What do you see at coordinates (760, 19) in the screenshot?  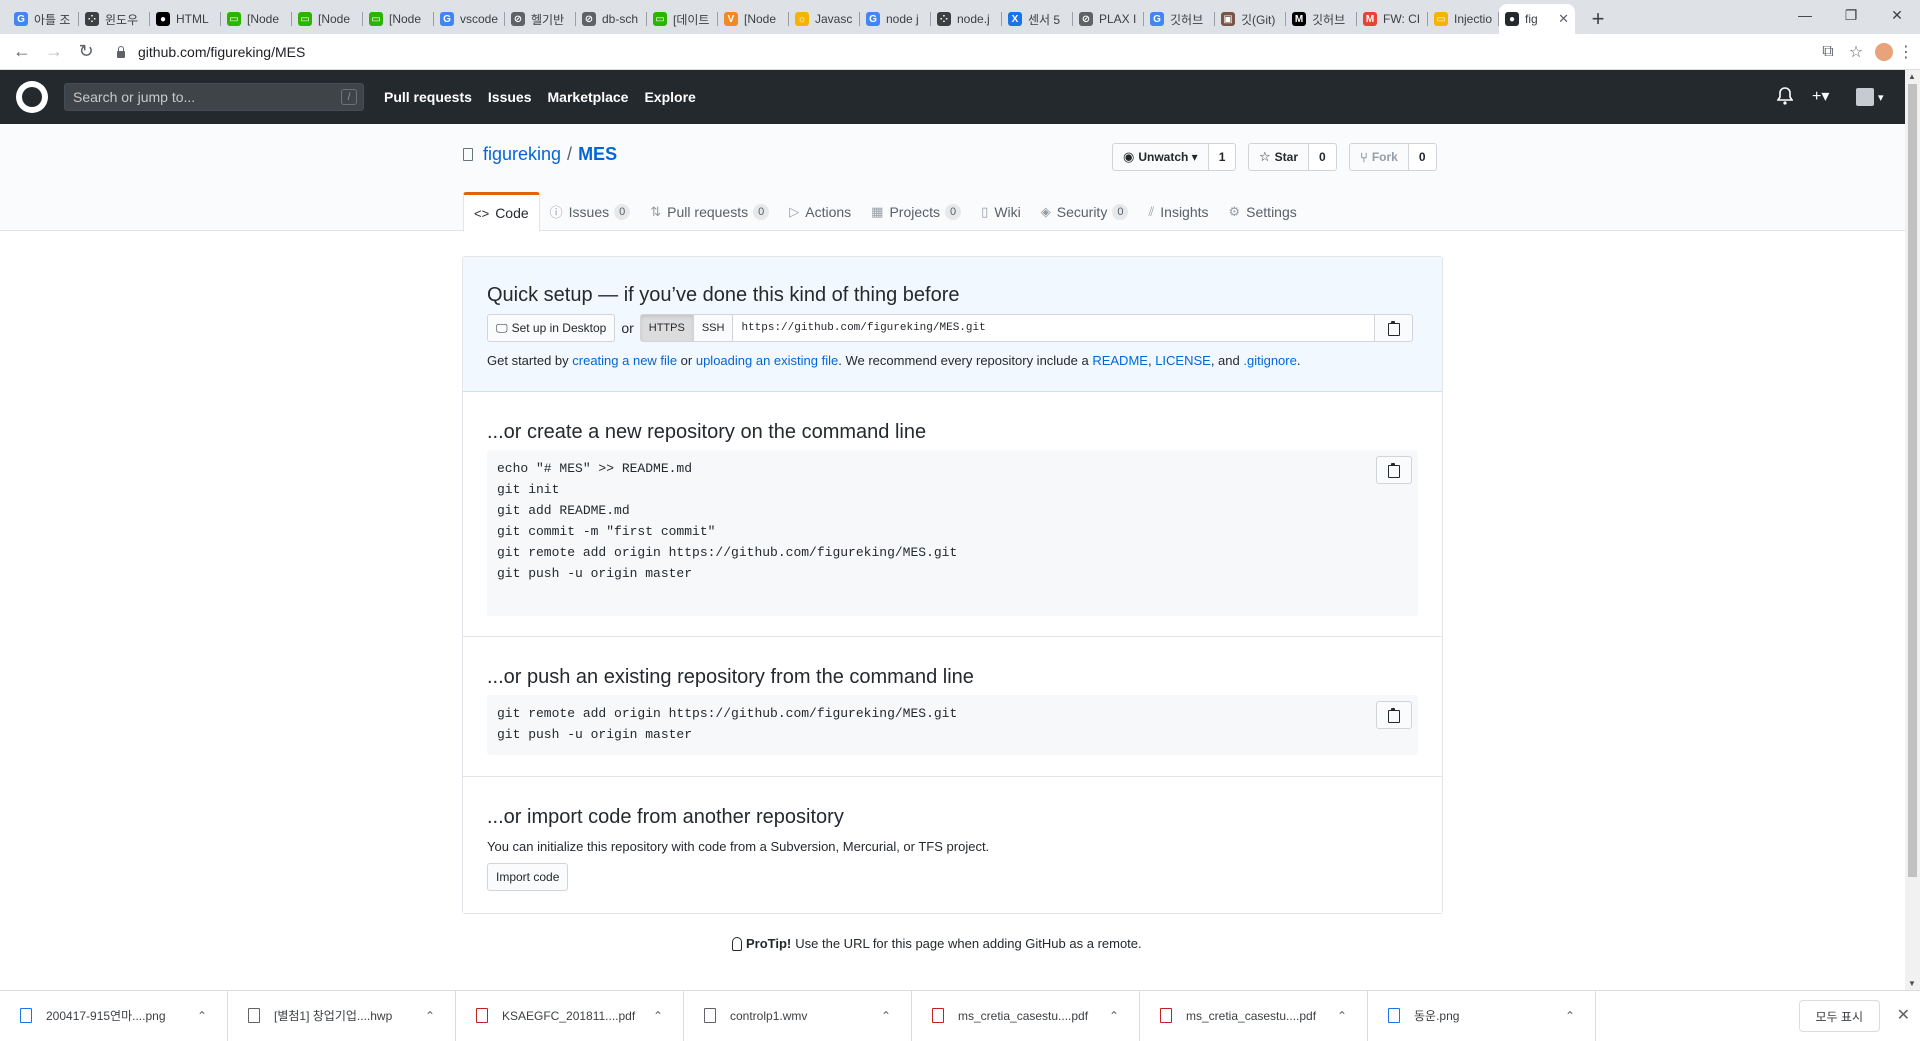 I see `browser-tab-label: [Node` at bounding box center [760, 19].